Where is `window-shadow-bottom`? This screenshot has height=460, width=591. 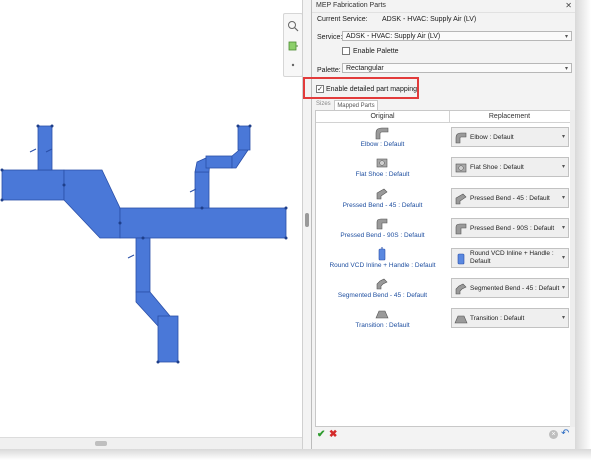
window-shadow-bottom is located at coordinates (295, 454).